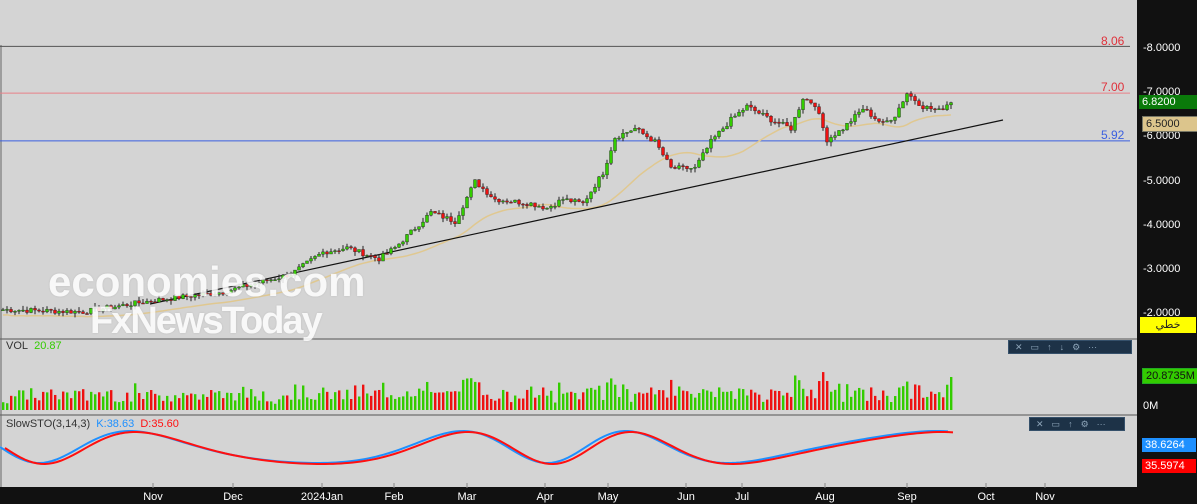 The height and width of the screenshot is (504, 1197). Describe the element at coordinates (1062, 347) in the screenshot. I see `arrow-down-icon: ↓` at that location.